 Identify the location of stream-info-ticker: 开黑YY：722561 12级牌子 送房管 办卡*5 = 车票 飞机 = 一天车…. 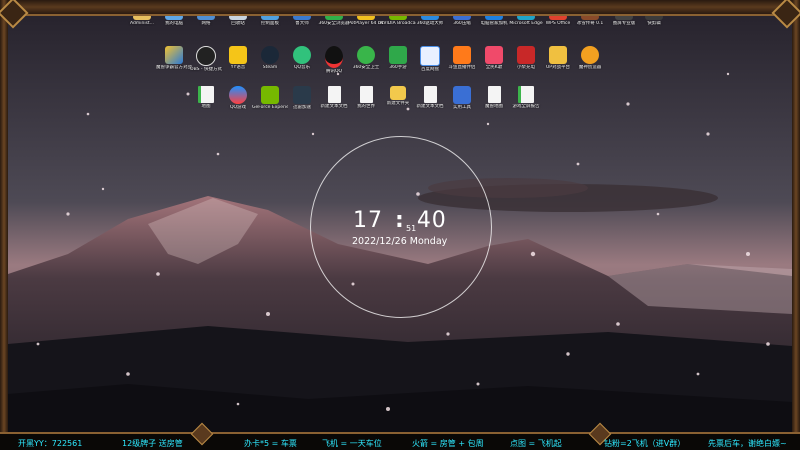
(400, 436).